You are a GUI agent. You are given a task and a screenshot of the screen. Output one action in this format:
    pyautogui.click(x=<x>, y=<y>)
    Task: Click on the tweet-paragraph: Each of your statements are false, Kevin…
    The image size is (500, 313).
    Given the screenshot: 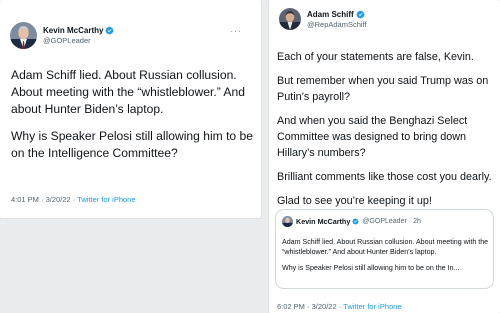 What is the action you would take?
    pyautogui.click(x=375, y=57)
    